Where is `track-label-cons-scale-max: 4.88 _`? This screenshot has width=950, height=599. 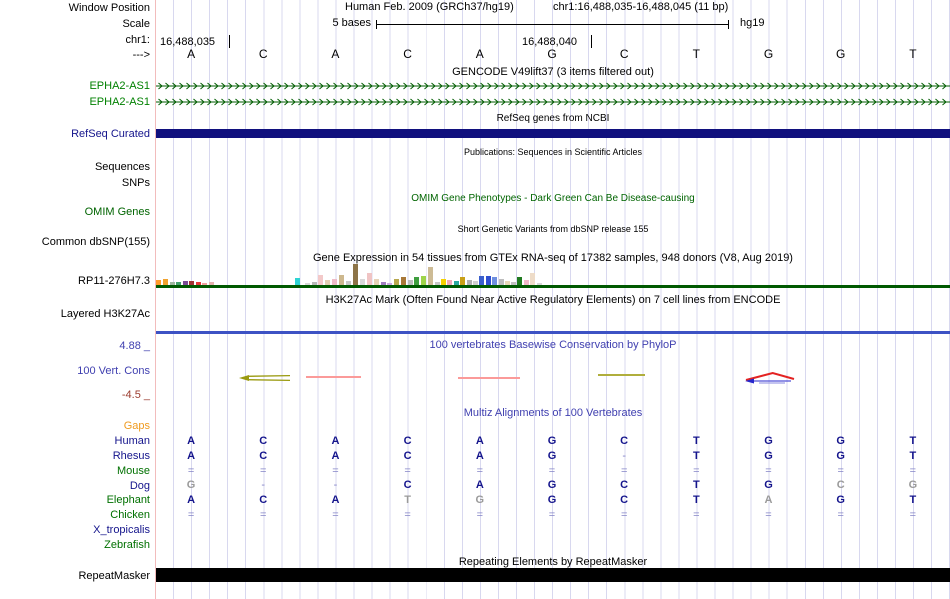 track-label-cons-scale-max: 4.88 _ is located at coordinates (75, 346).